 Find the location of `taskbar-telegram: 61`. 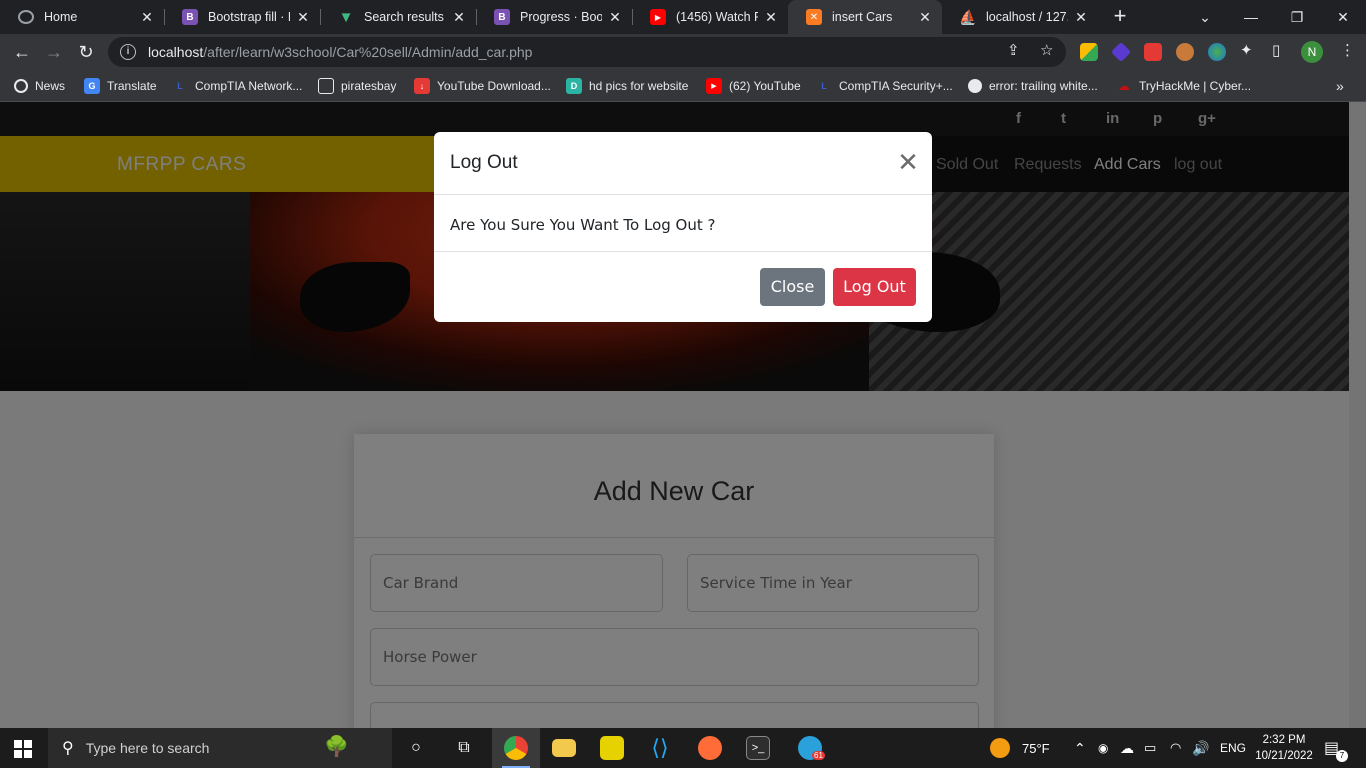

taskbar-telegram: 61 is located at coordinates (810, 748).